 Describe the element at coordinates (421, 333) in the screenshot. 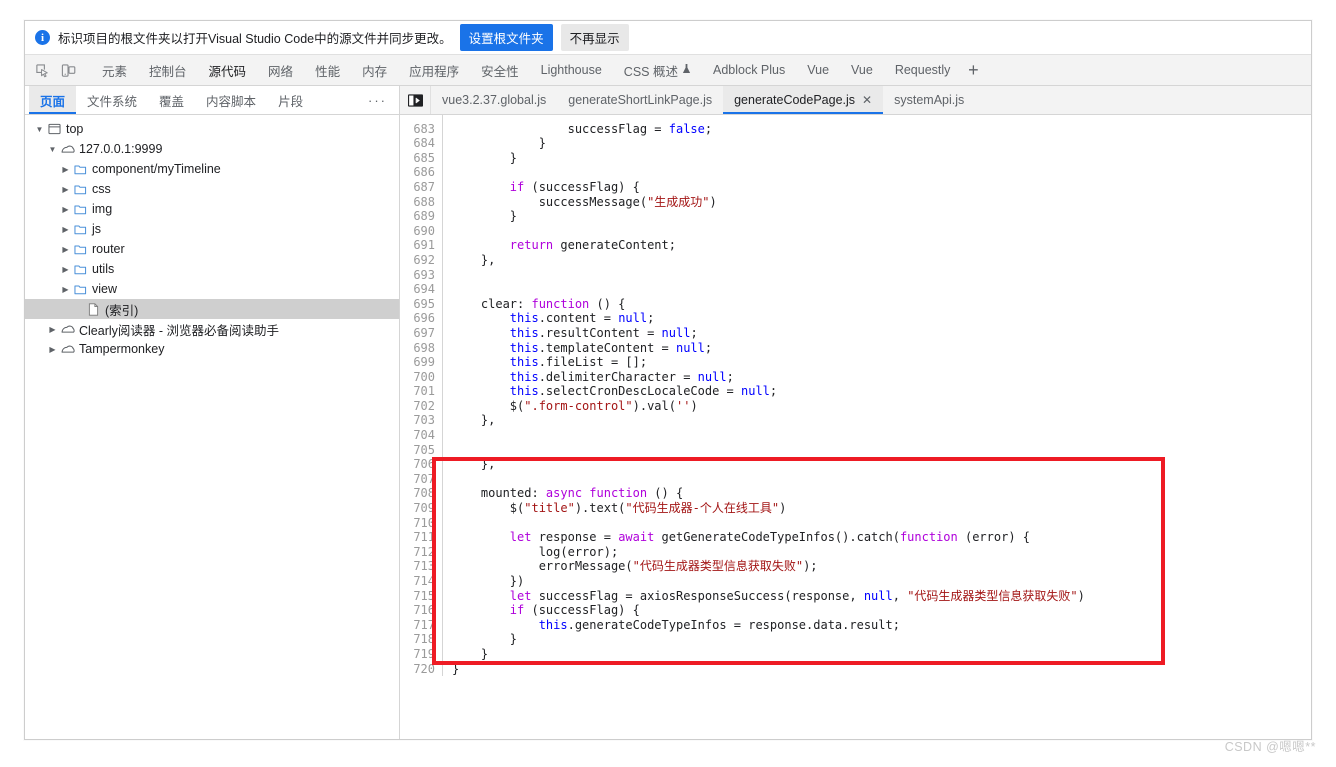

I see `line-number: 697` at that location.